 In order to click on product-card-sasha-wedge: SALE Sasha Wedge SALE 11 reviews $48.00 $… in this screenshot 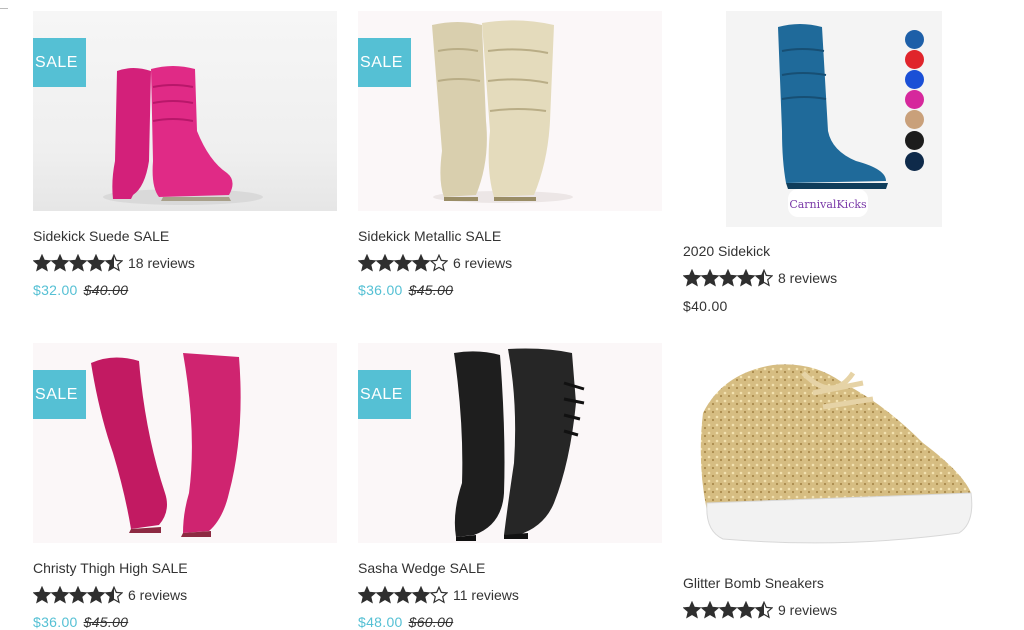, I will do `click(510, 486)`.